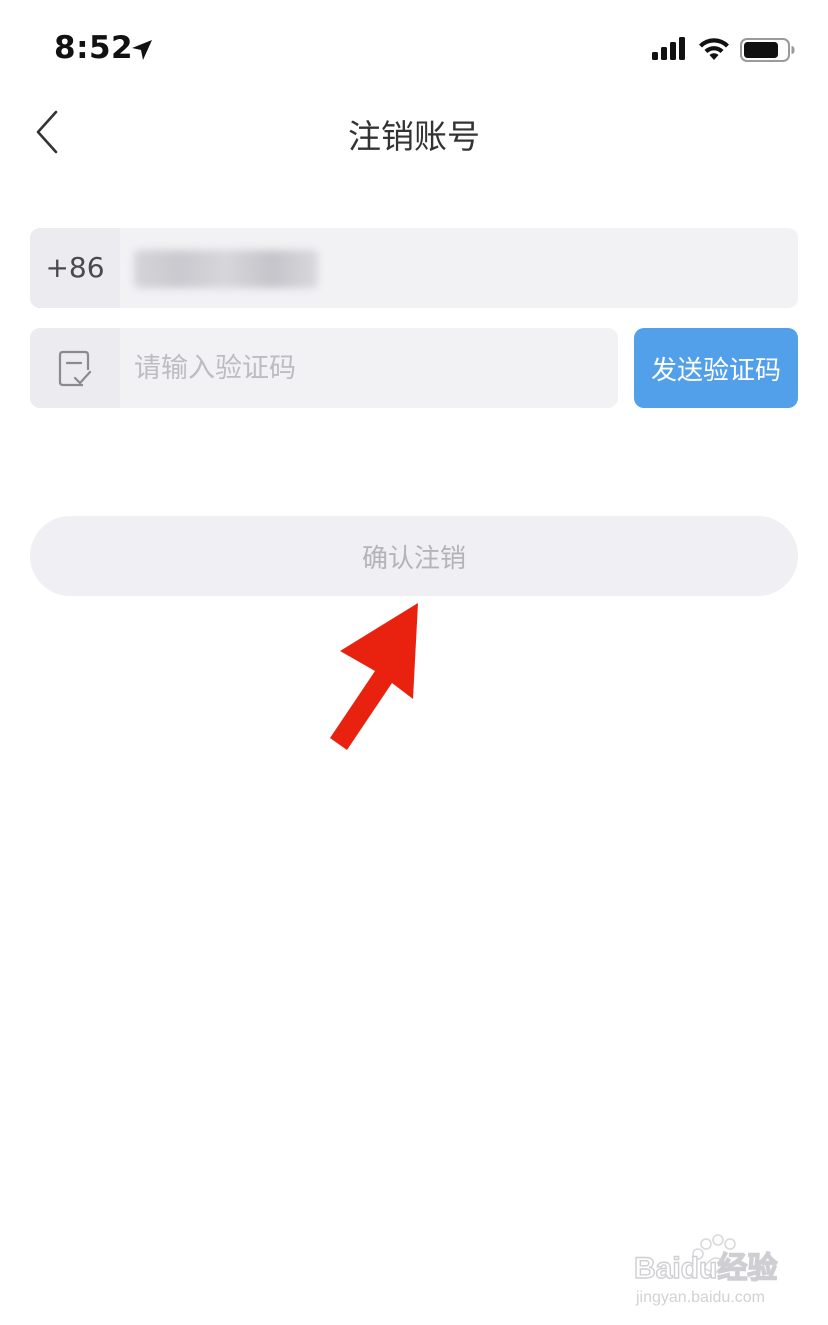 Image resolution: width=828 pixels, height=1325 pixels. I want to click on verification-code-field, so click(324, 368).